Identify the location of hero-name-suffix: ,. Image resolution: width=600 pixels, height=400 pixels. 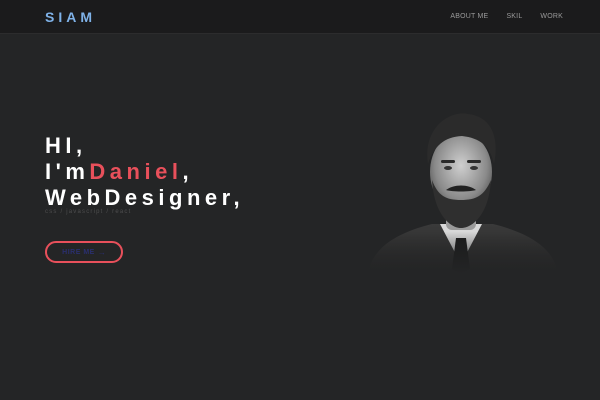
(188, 171).